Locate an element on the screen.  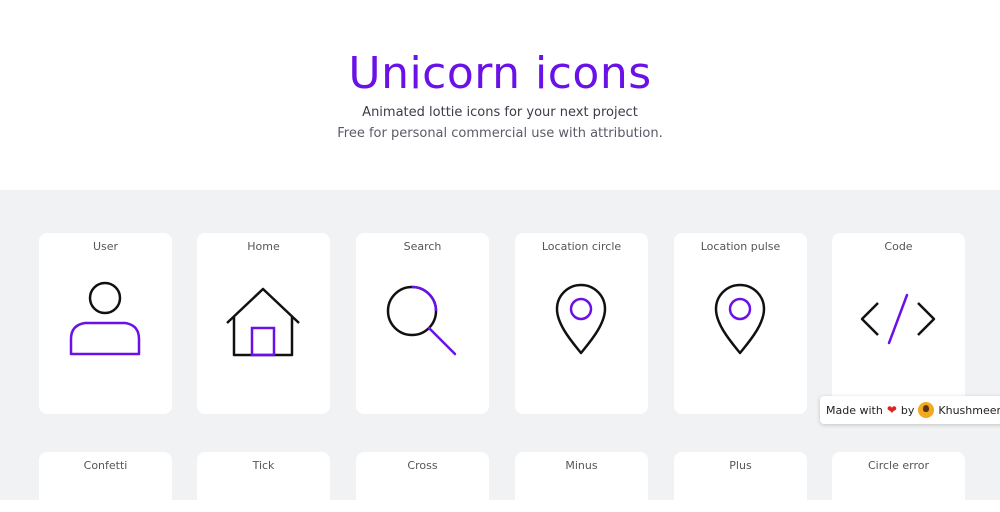
icon-card-home: Home is located at coordinates (263, 323).